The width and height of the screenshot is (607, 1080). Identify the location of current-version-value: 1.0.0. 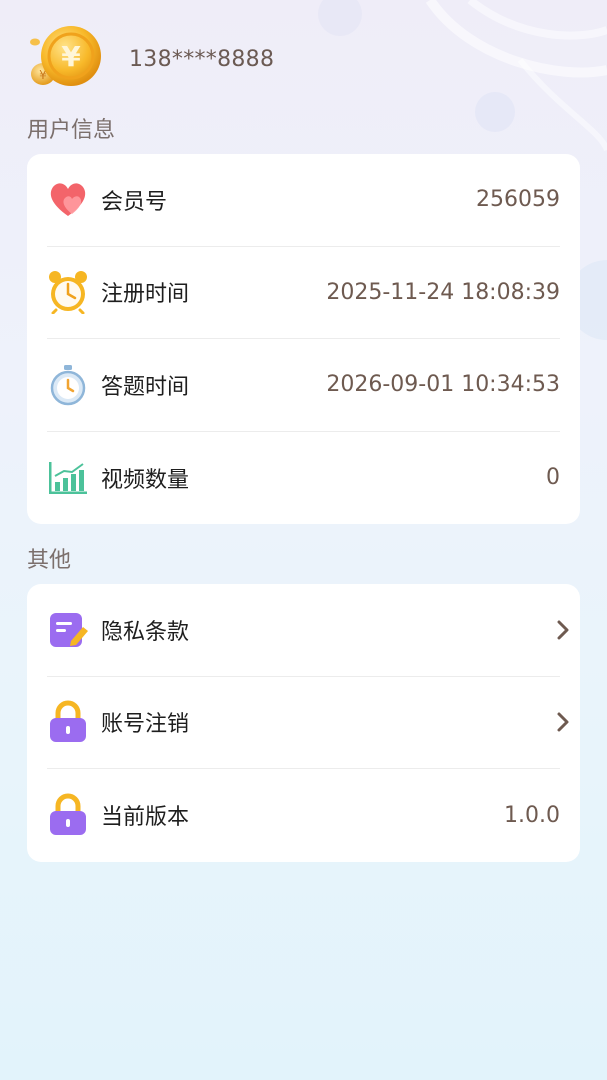
(532, 815).